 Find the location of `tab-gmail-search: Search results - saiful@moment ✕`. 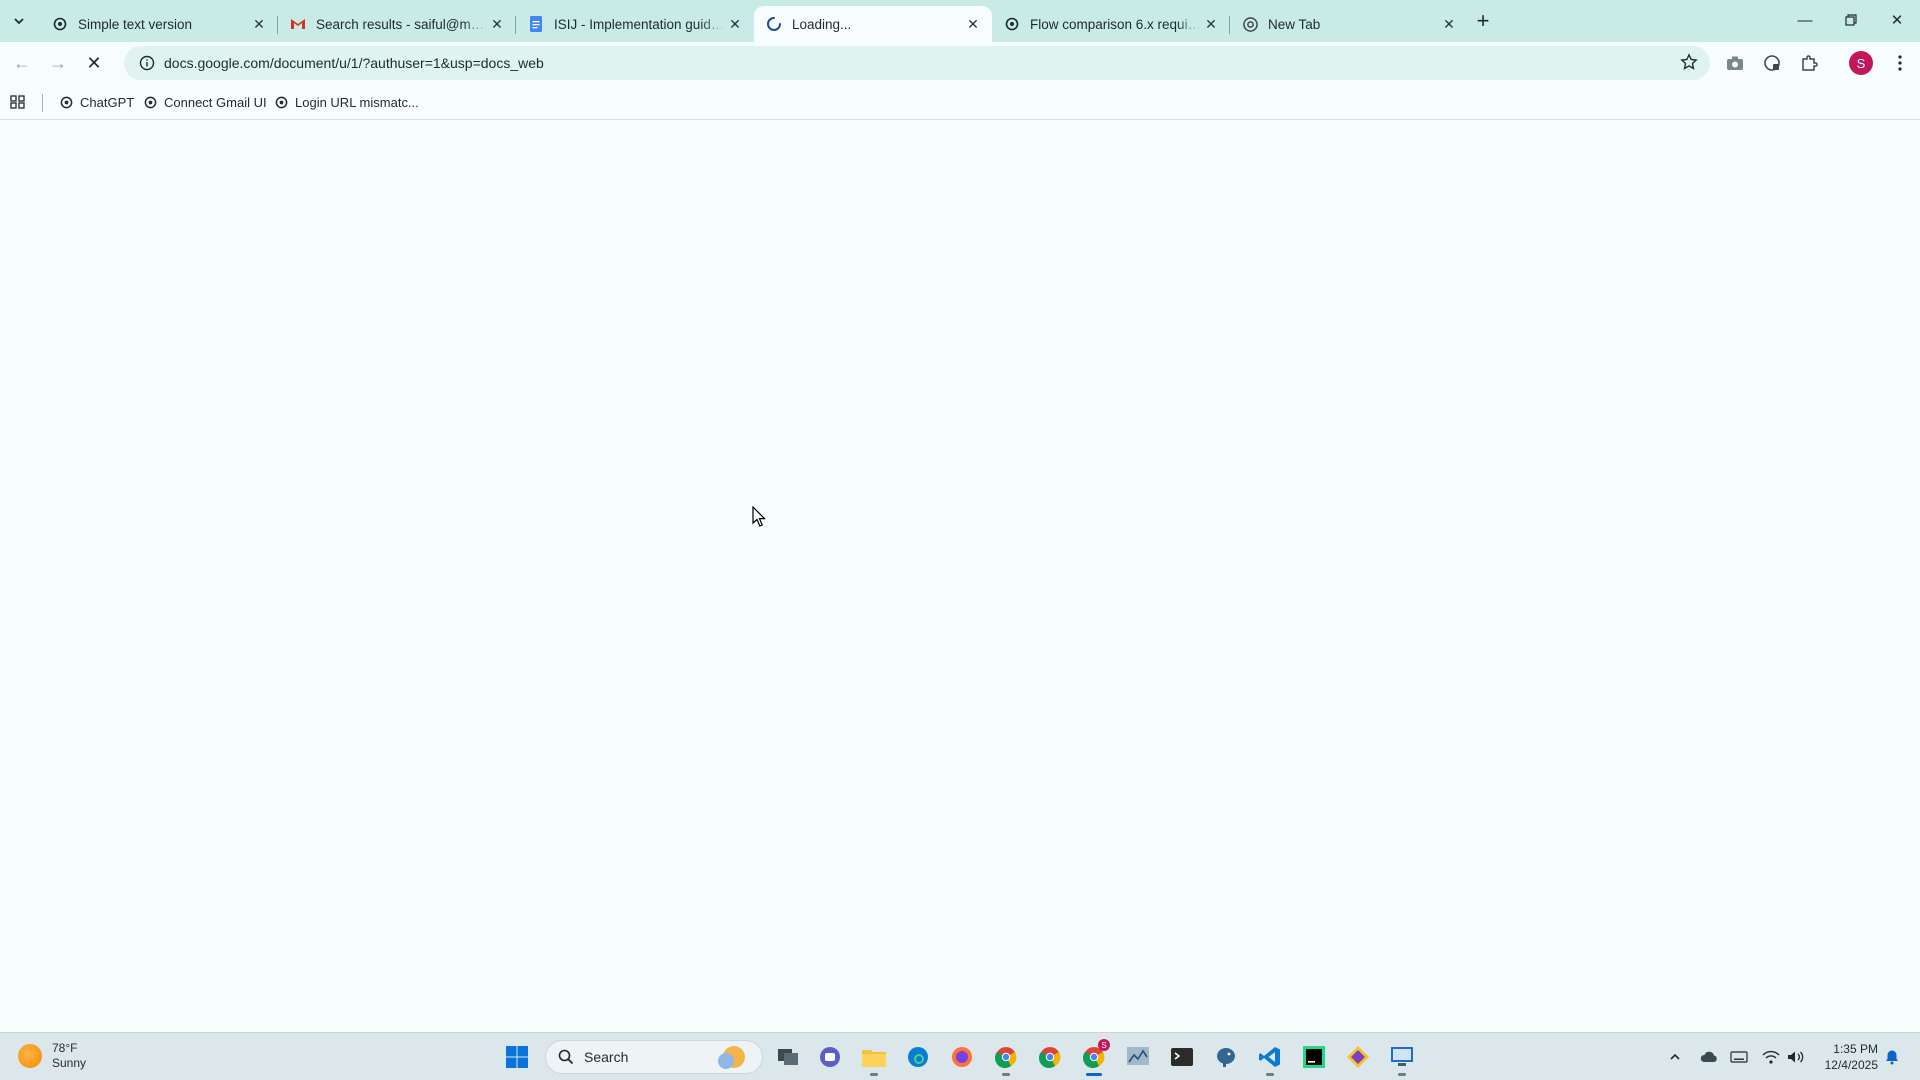

tab-gmail-search: Search results - saiful@moment ✕ is located at coordinates (396, 24).